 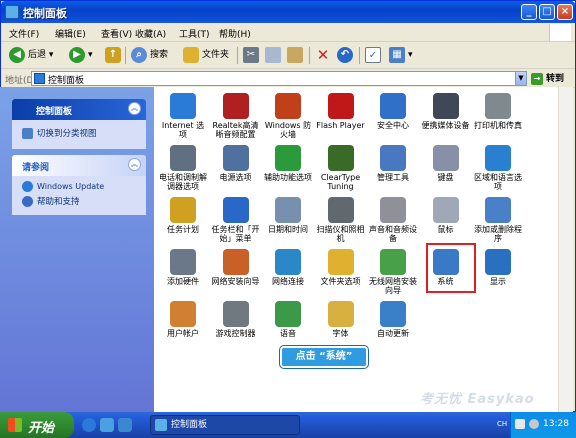 What do you see at coordinates (149, 55) in the screenshot?
I see `search-button: ⌕ 搜索` at bounding box center [149, 55].